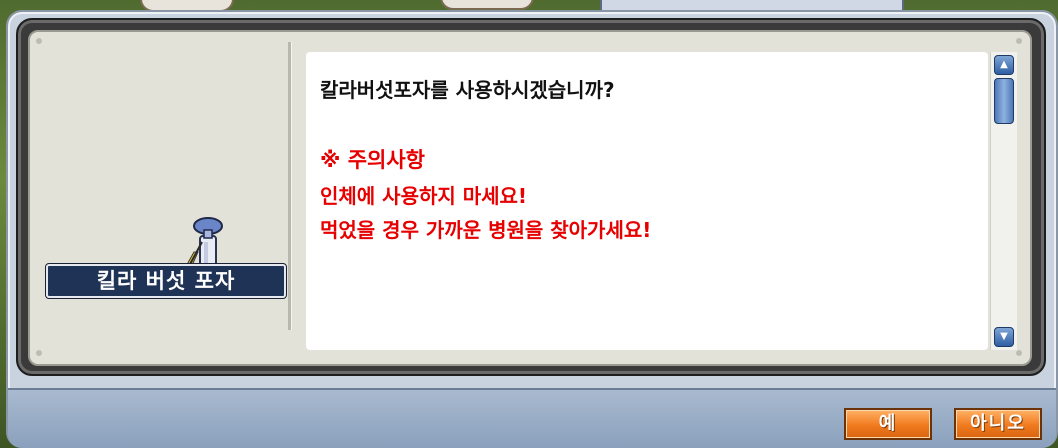 Image resolution: width=1058 pixels, height=448 pixels. I want to click on panel-divider, so click(290, 186).